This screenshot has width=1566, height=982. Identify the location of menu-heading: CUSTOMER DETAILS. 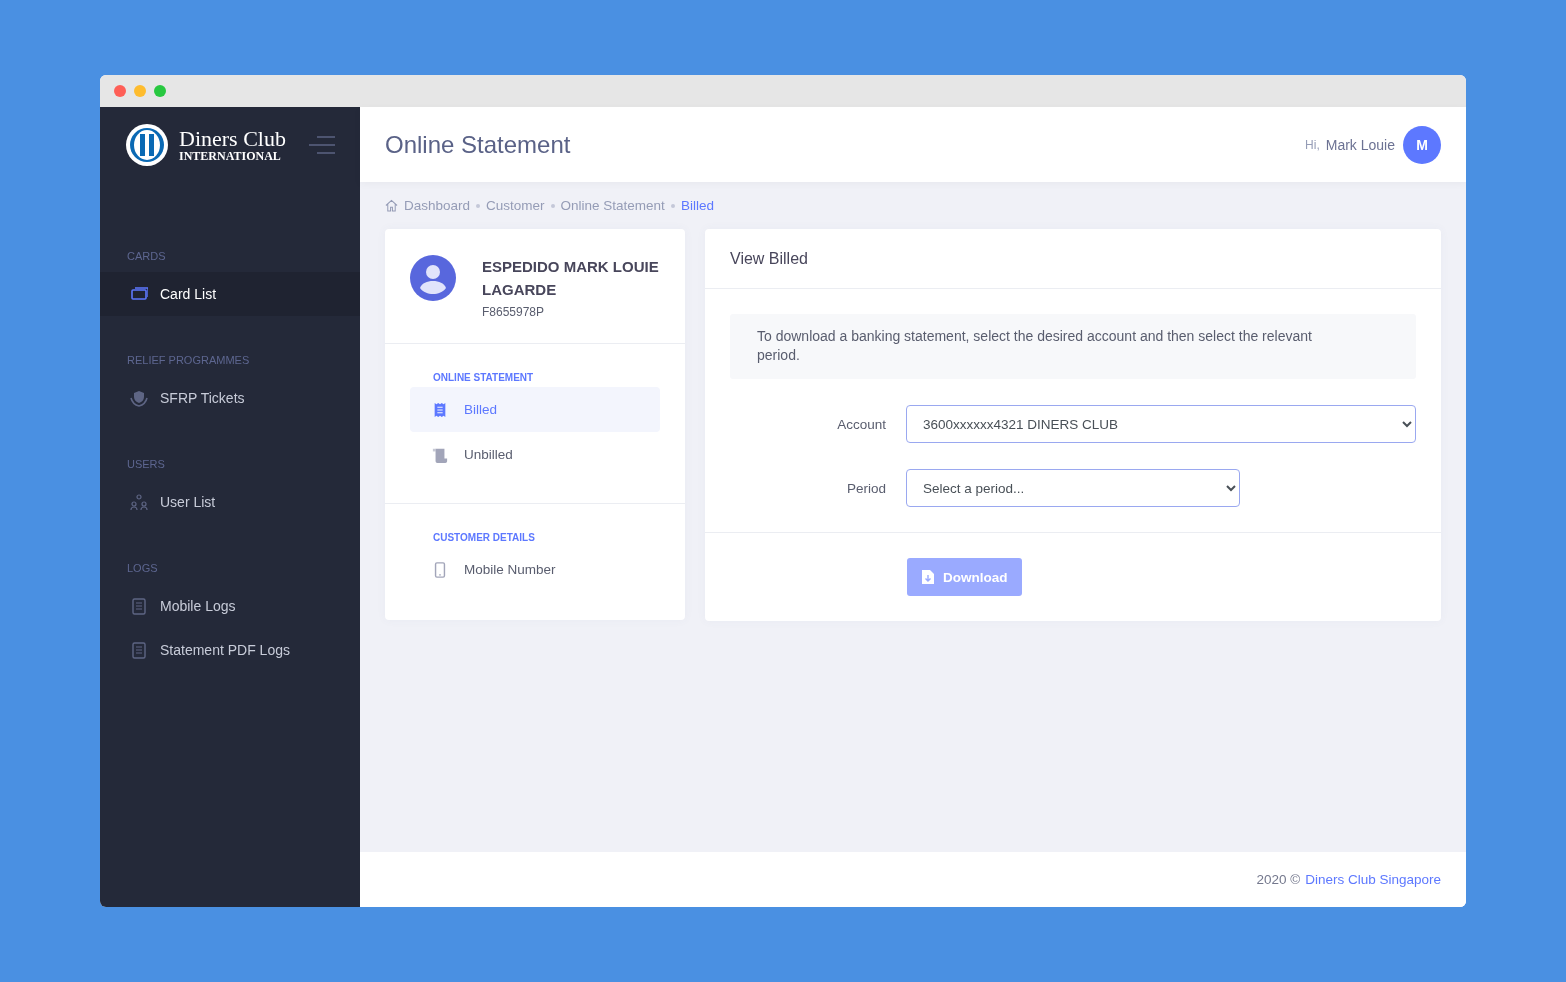
(484, 537).